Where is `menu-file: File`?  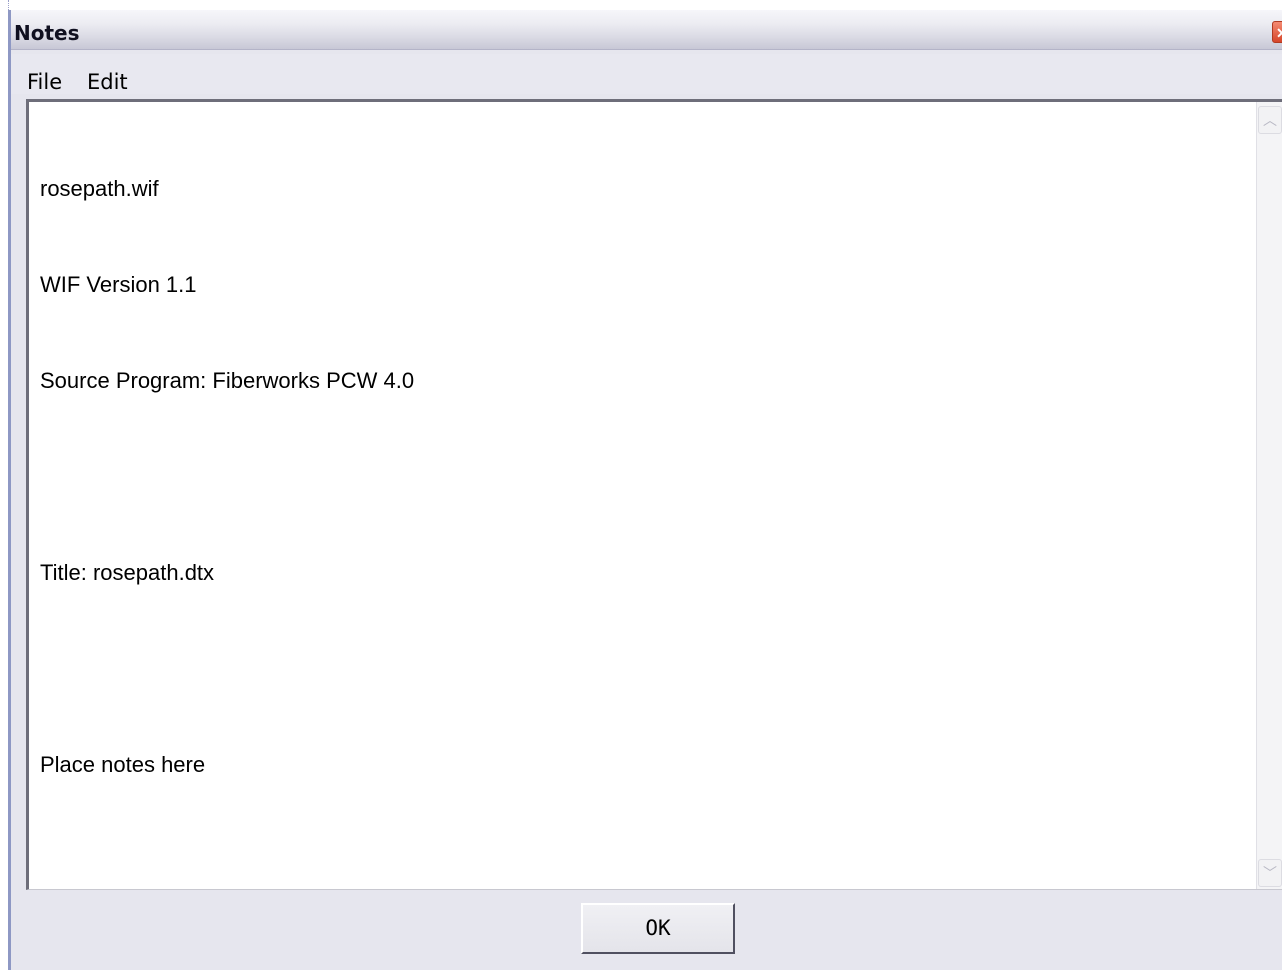 menu-file: File is located at coordinates (44, 82).